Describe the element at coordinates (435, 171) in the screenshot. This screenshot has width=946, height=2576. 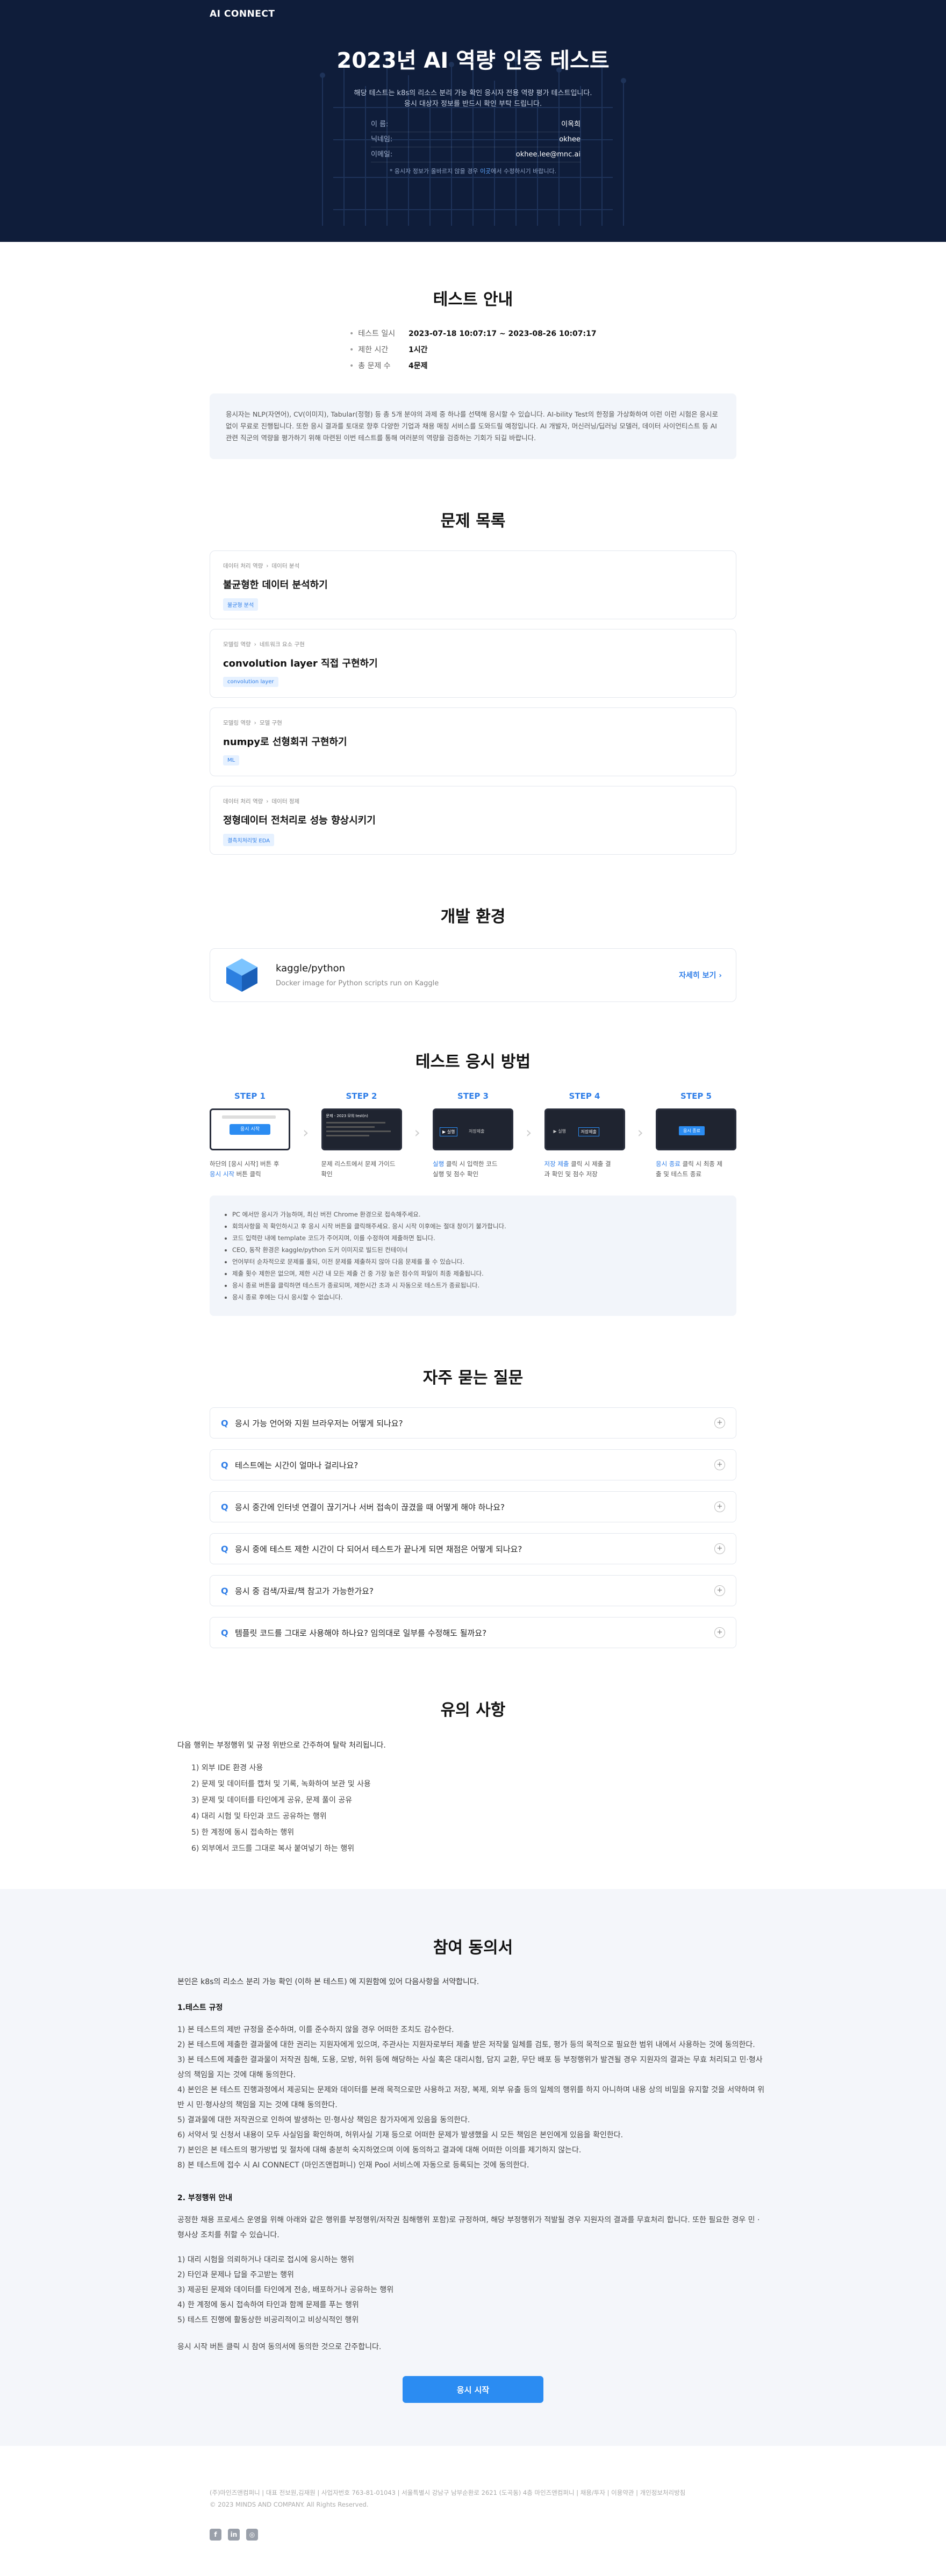
I see `note-text: * 응시자 정보가 올바르지 않을 경우` at that location.